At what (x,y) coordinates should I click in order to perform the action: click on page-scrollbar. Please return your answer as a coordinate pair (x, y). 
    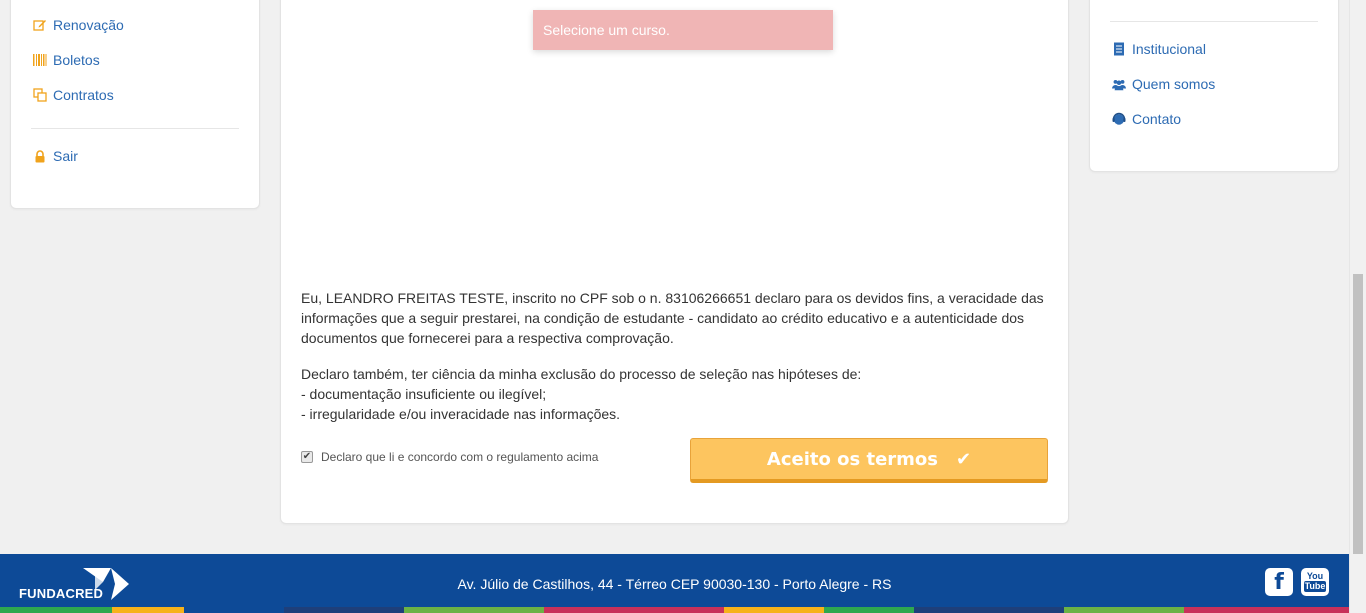
    Looking at the image, I should click on (1357, 306).